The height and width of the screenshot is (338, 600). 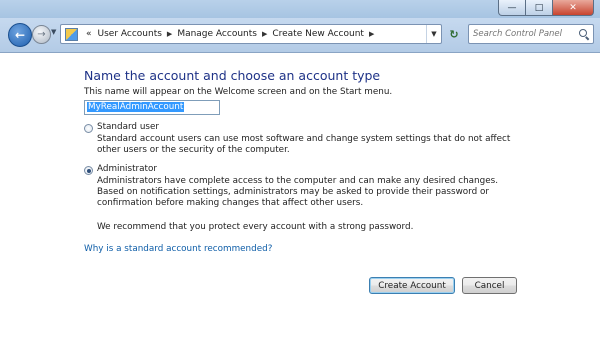 I want to click on title-bar: — □ ✕, so click(x=300, y=9).